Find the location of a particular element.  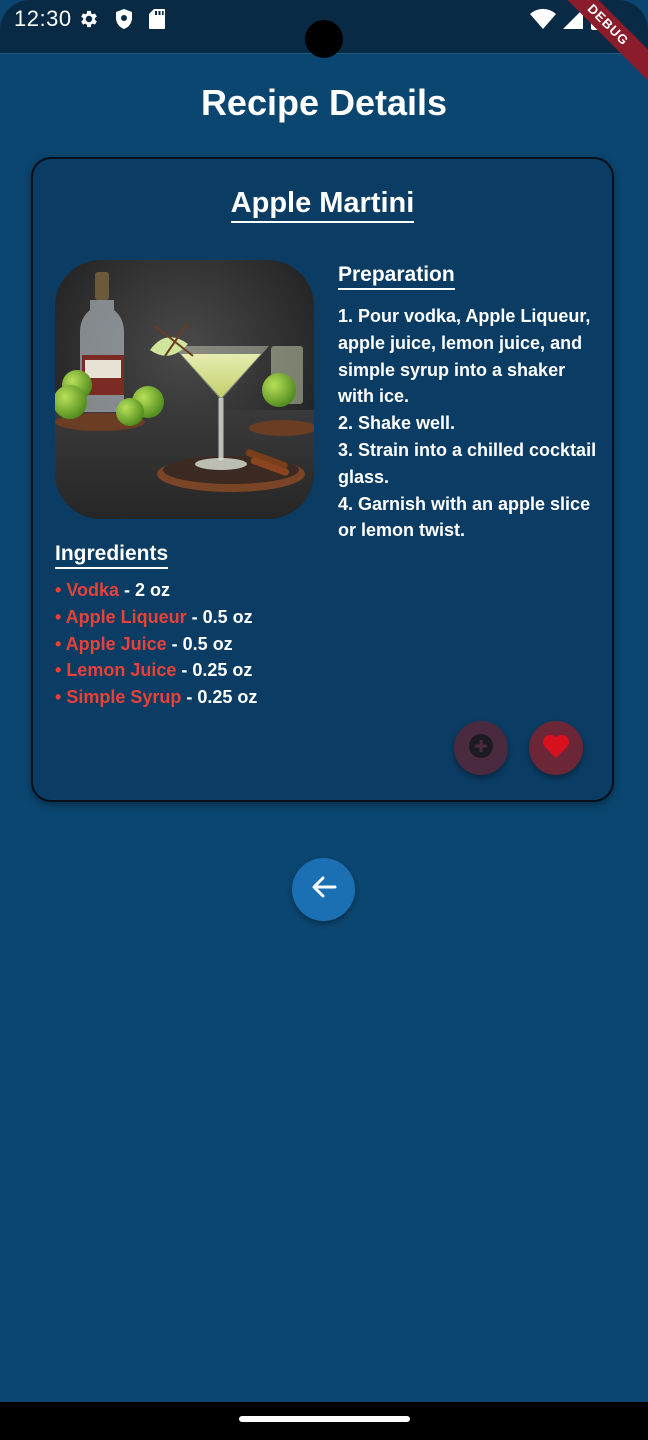

status-time: 12:30 is located at coordinates (43, 18).